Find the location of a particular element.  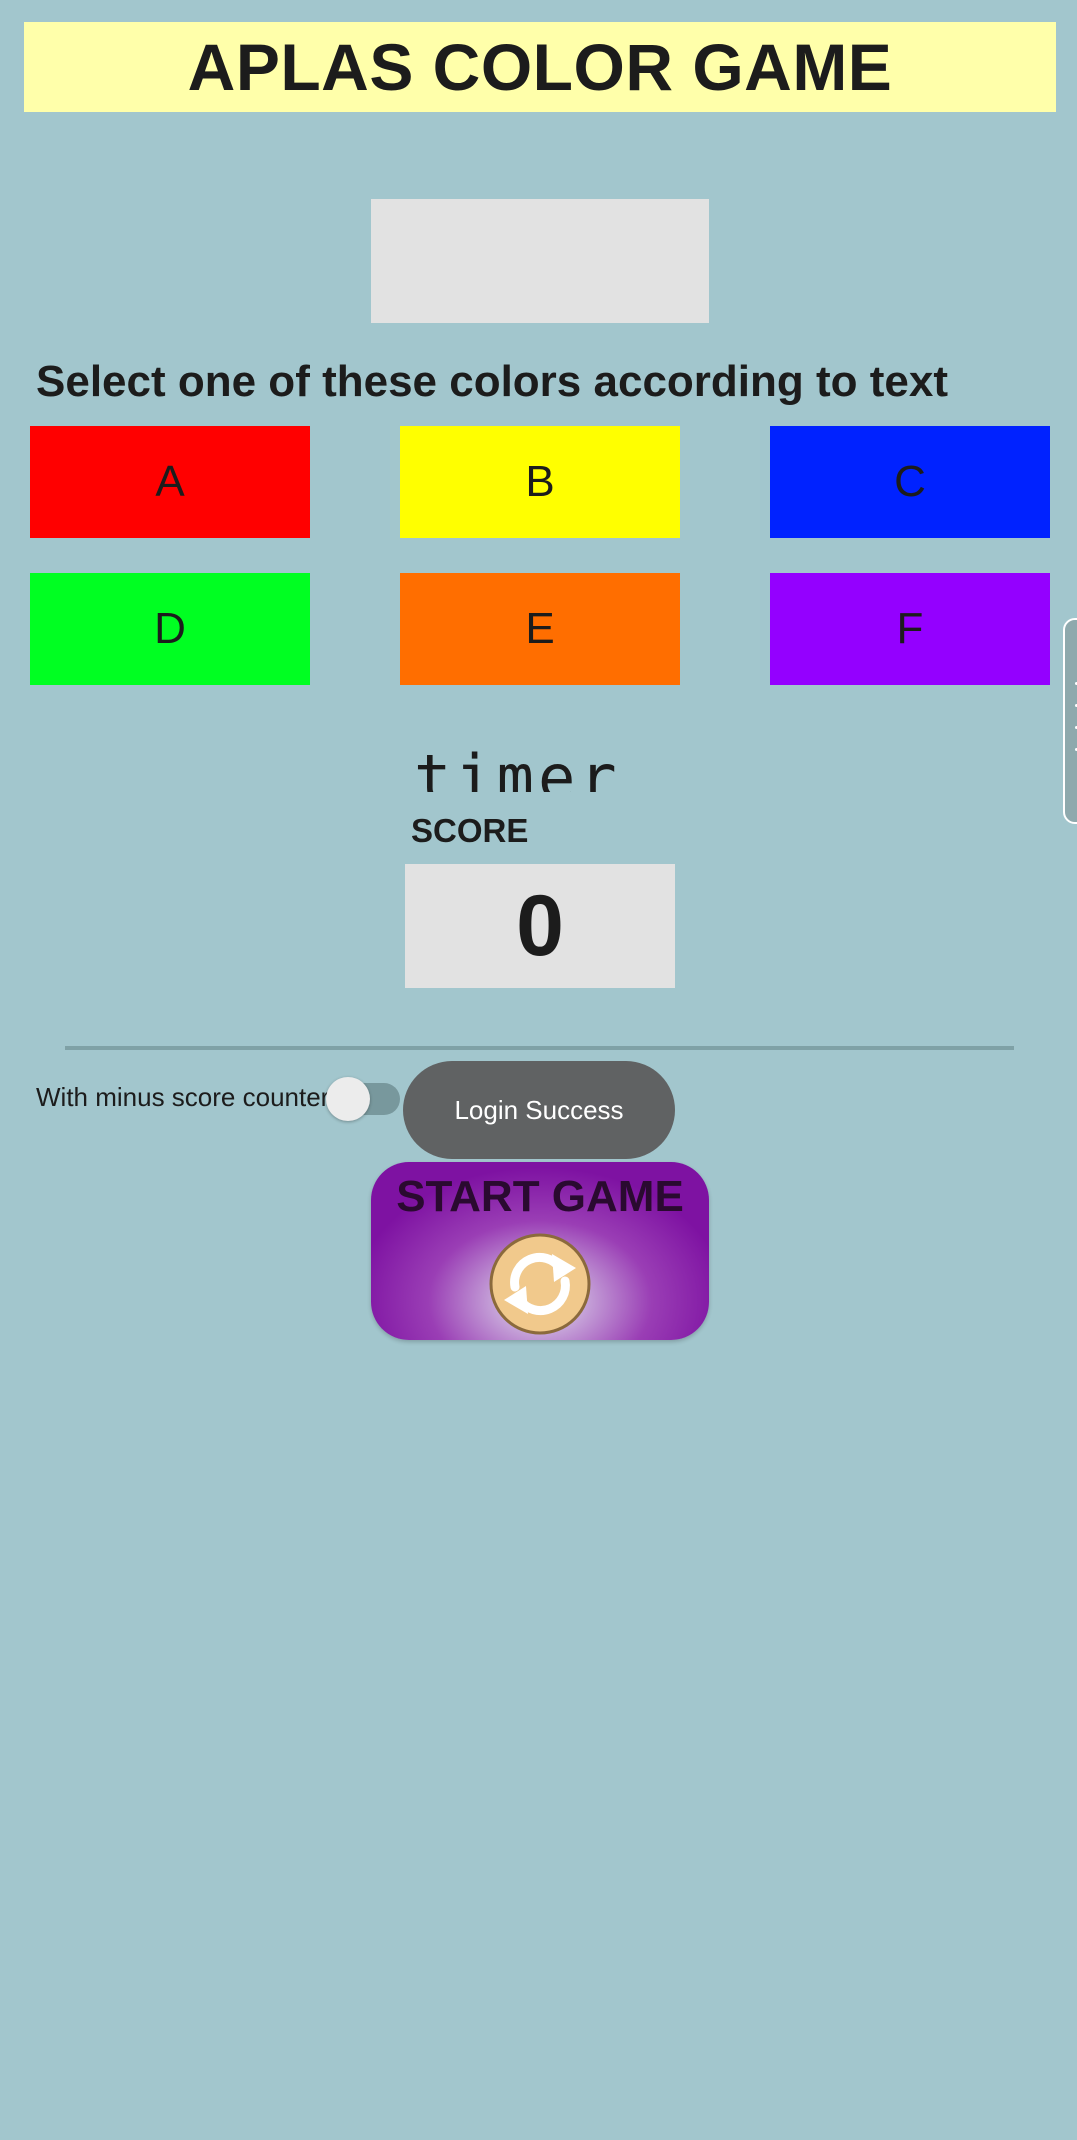

score-value: 0 is located at coordinates (540, 925).